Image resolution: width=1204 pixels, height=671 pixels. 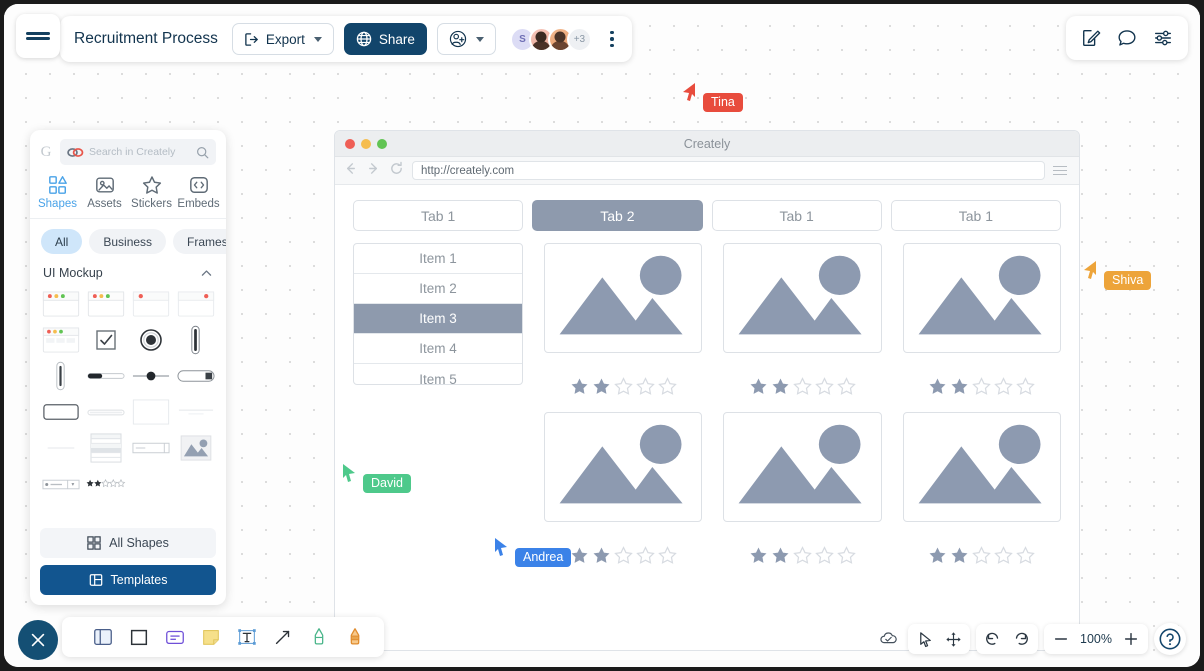 I want to click on close-x-icon, so click(x=38, y=640).